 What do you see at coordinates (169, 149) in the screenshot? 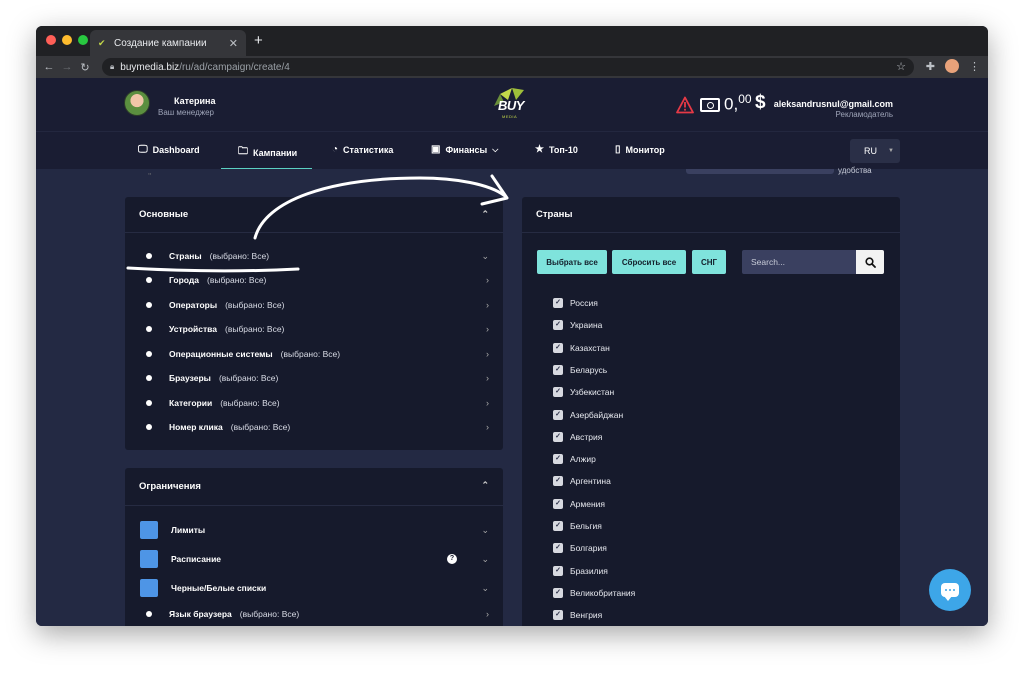
I see `nav-dashboard: 🖵︎ Dashboard` at bounding box center [169, 149].